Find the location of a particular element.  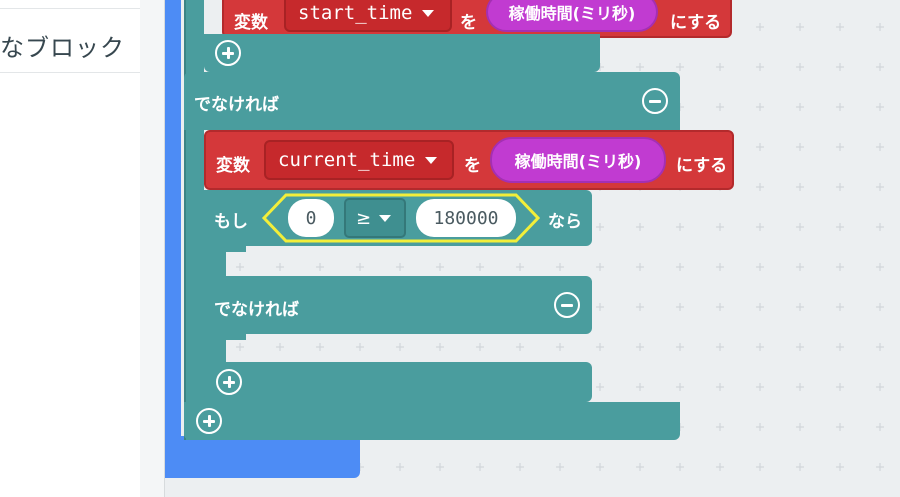

variable-name: current_time is located at coordinates (347, 160).